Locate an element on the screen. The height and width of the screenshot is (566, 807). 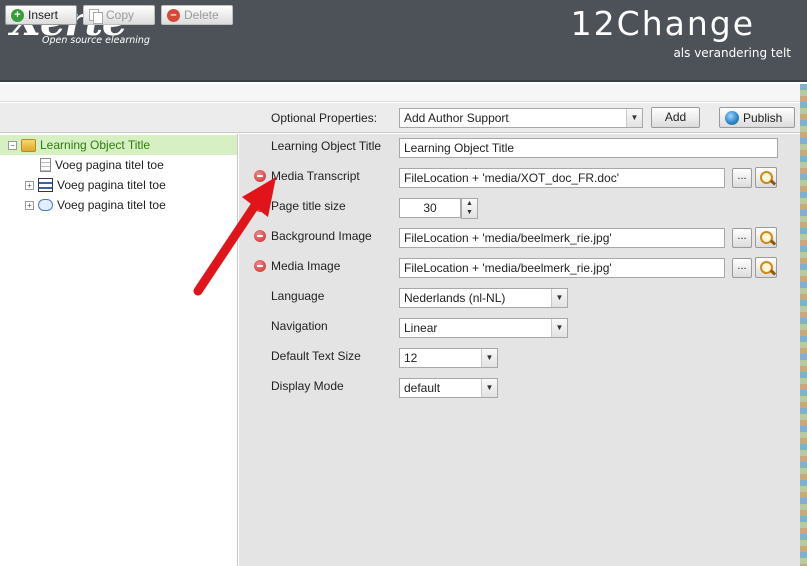
brand-subtitle: als verandering telt is located at coordinates (732, 53).